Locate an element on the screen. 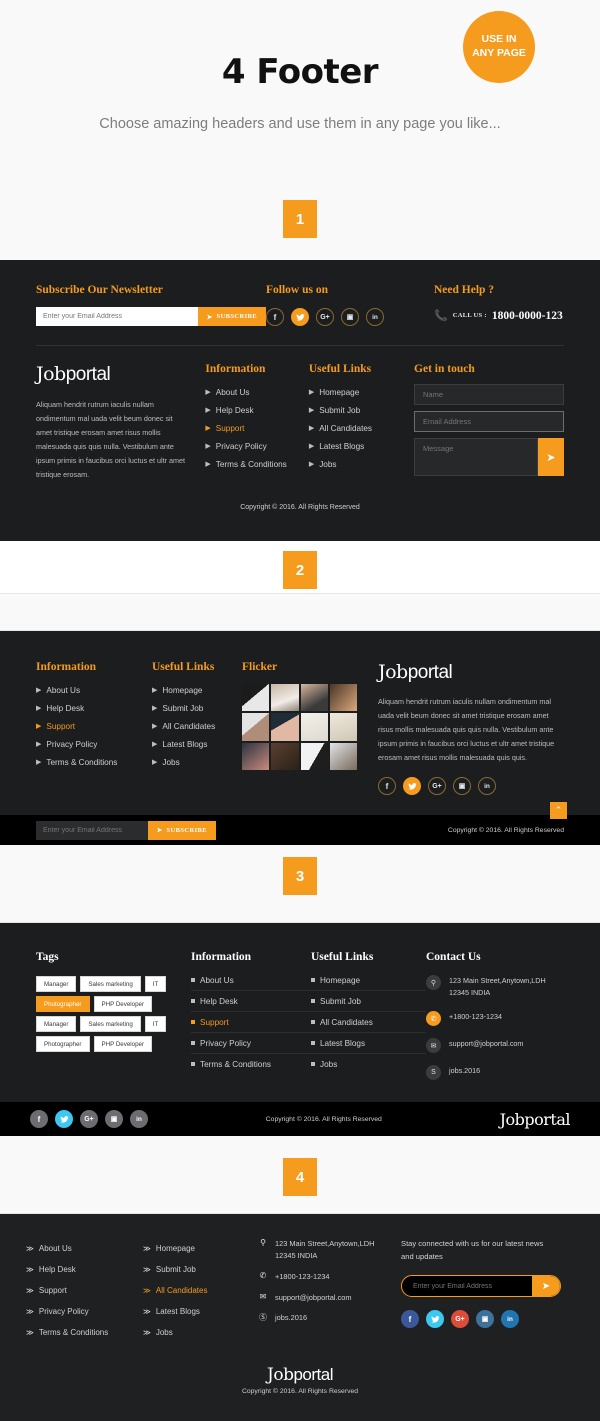 This screenshot has height=1421, width=600. send-button: ➤ is located at coordinates (546, 1286).